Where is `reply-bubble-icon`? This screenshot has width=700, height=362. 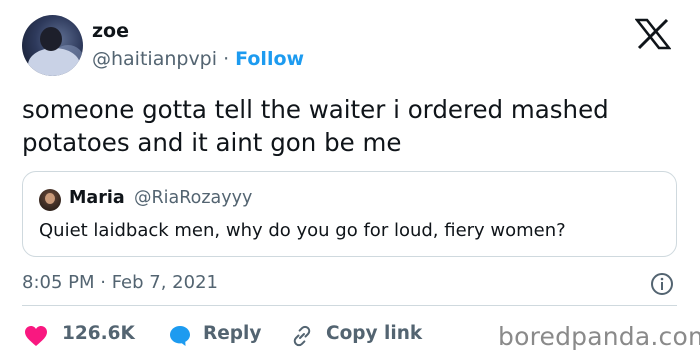 reply-bubble-icon is located at coordinates (180, 336).